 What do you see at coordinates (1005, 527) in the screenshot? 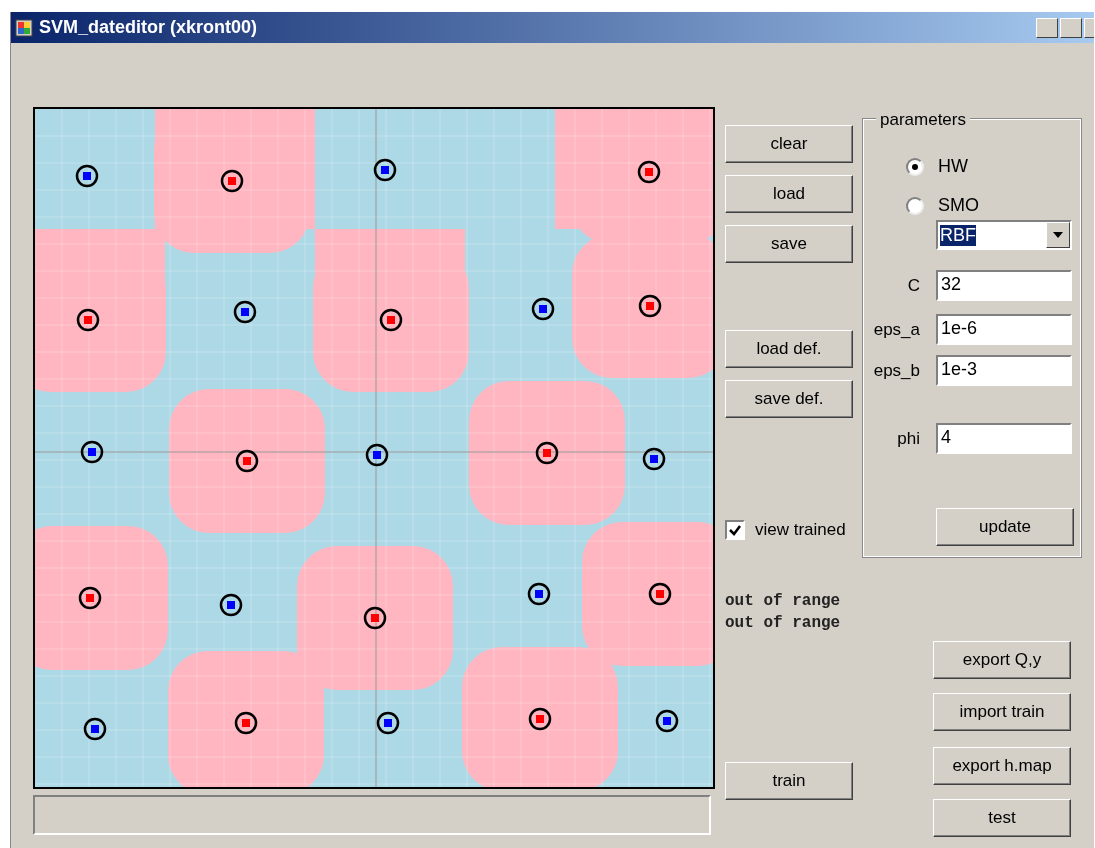
I see `update-button: update` at bounding box center [1005, 527].